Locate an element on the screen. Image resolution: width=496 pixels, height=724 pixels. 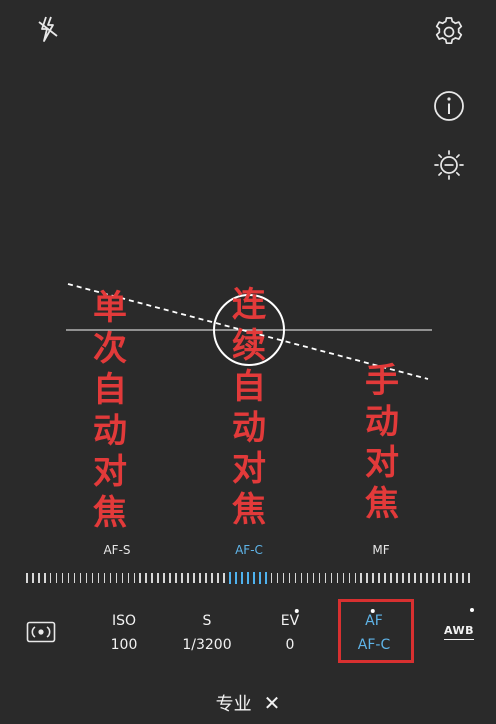
ev-adjusted-dot is located at coordinates (296, 611).